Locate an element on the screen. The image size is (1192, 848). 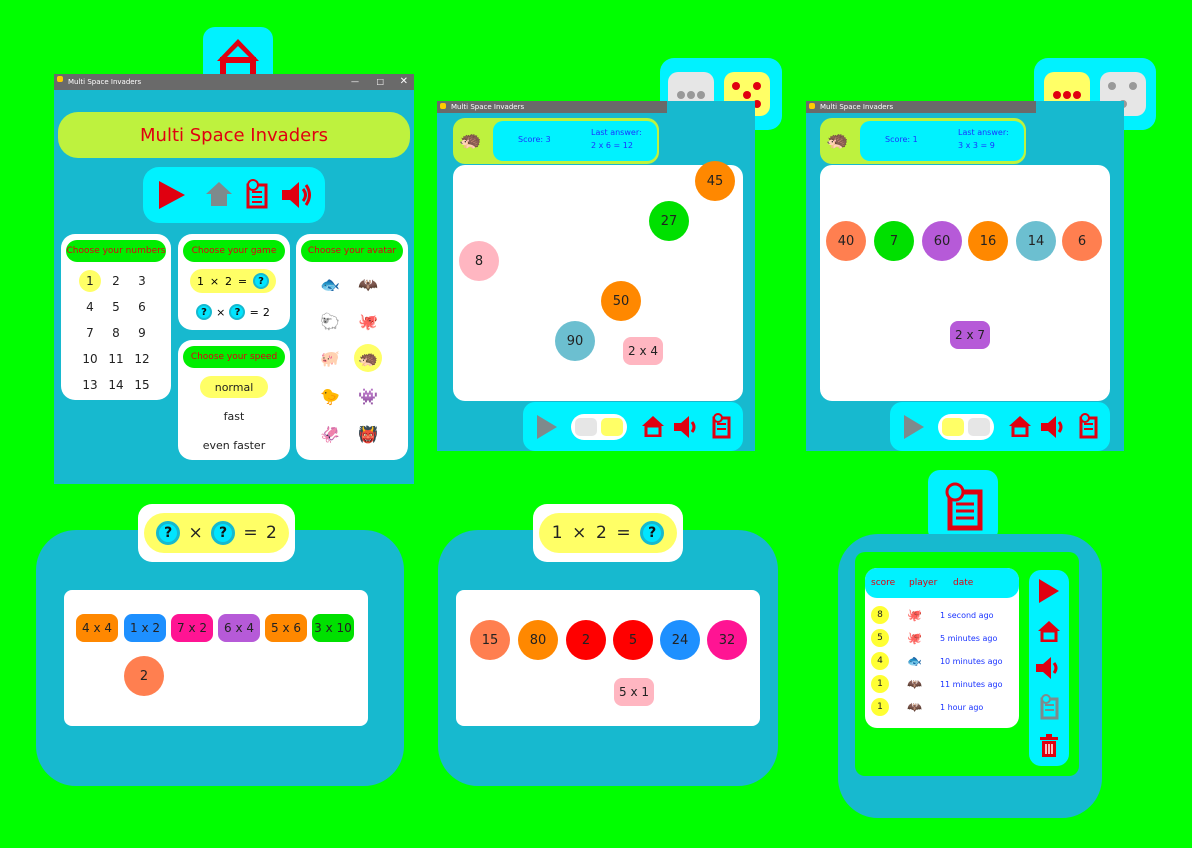
number-14: 14 is located at coordinates (116, 385).